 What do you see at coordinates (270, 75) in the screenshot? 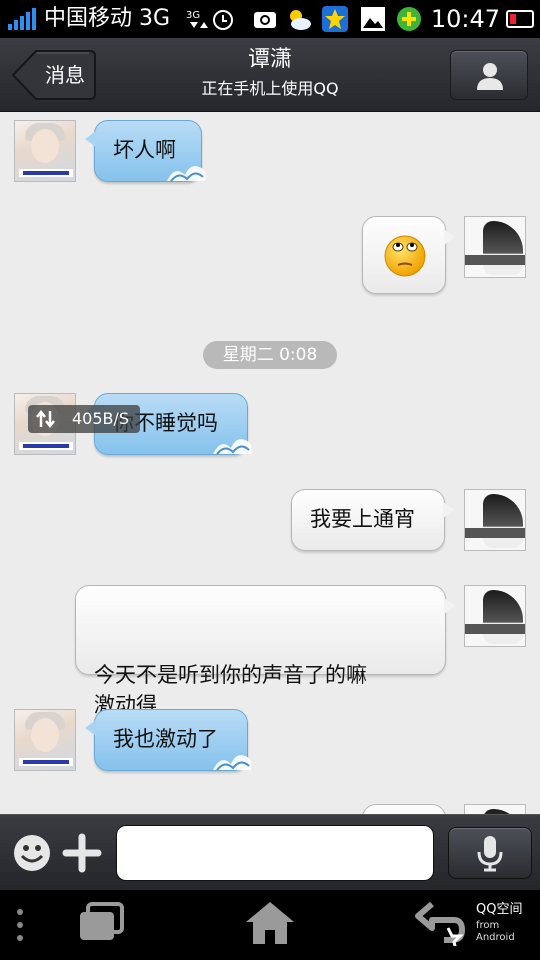
I see `chat-header: 消息 谭潇 正在手机上使用QQ` at bounding box center [270, 75].